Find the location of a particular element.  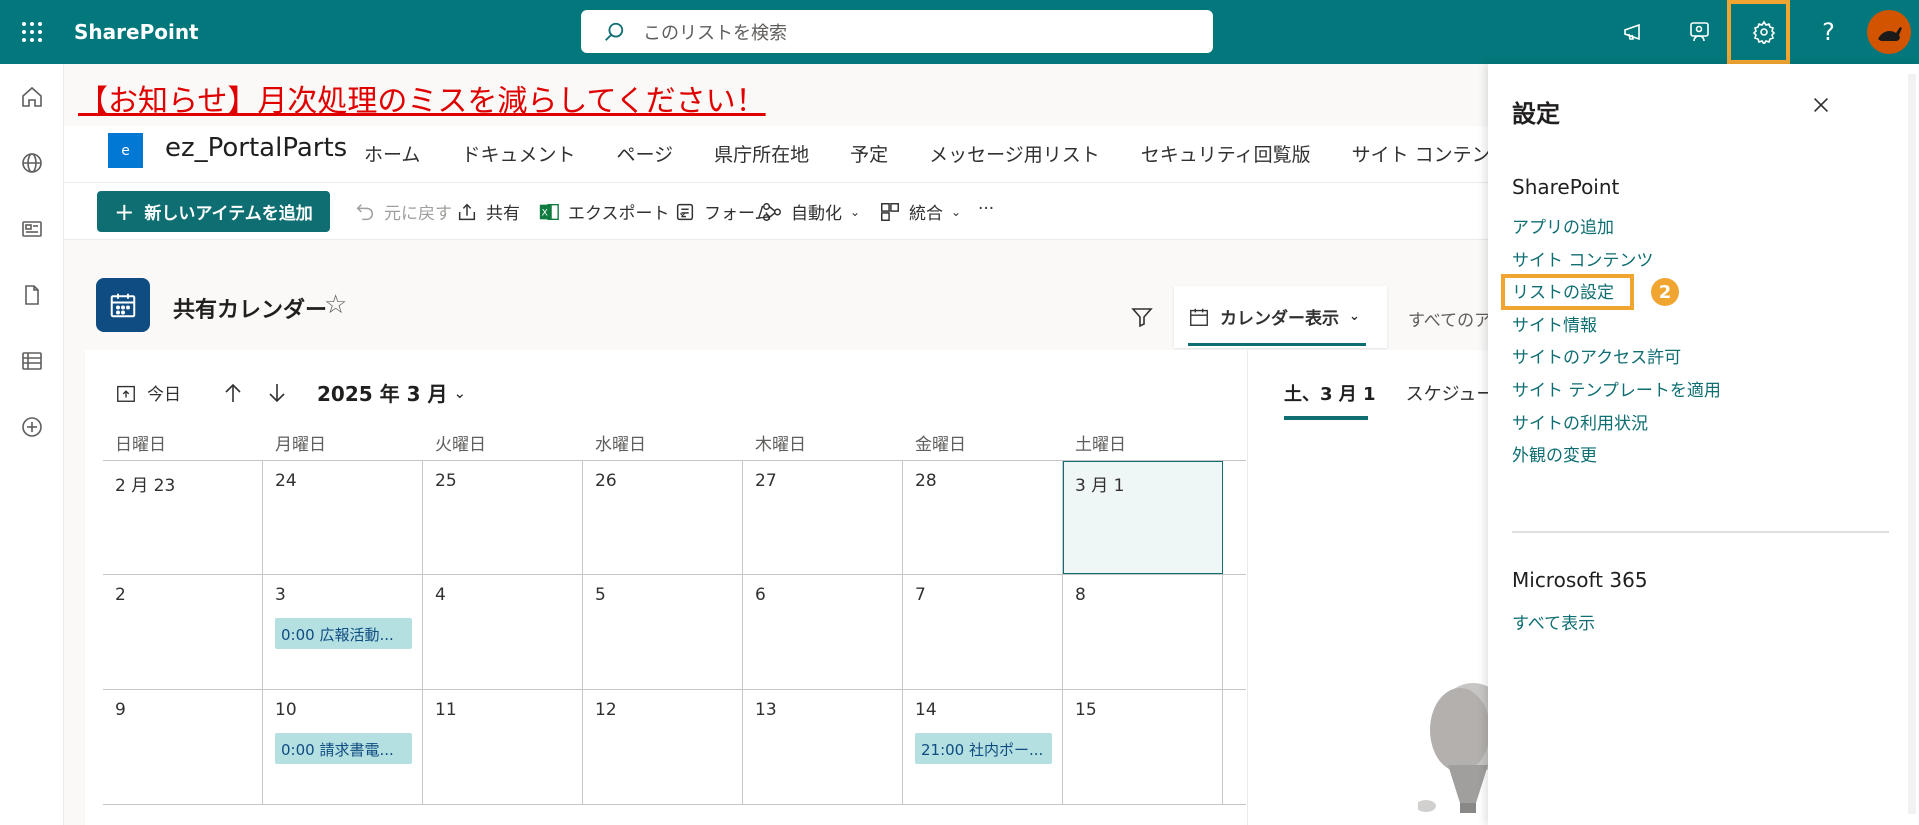

automate-button: 自動化 ⌄ is located at coordinates (810, 211).